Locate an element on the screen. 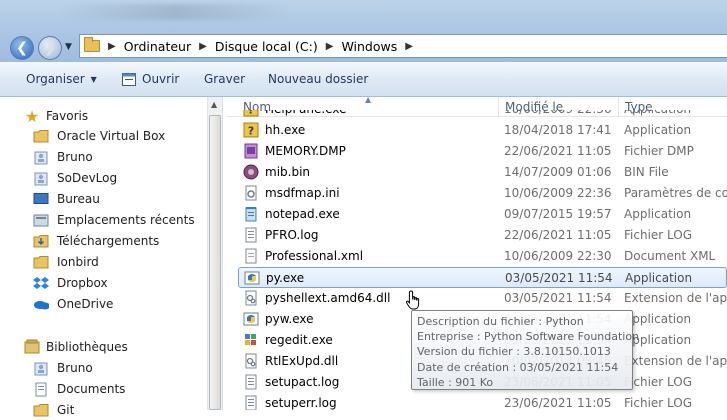  file-row: ? HelpPane.exe 10/06/2009 22:36 Application is located at coordinates (482, 115).